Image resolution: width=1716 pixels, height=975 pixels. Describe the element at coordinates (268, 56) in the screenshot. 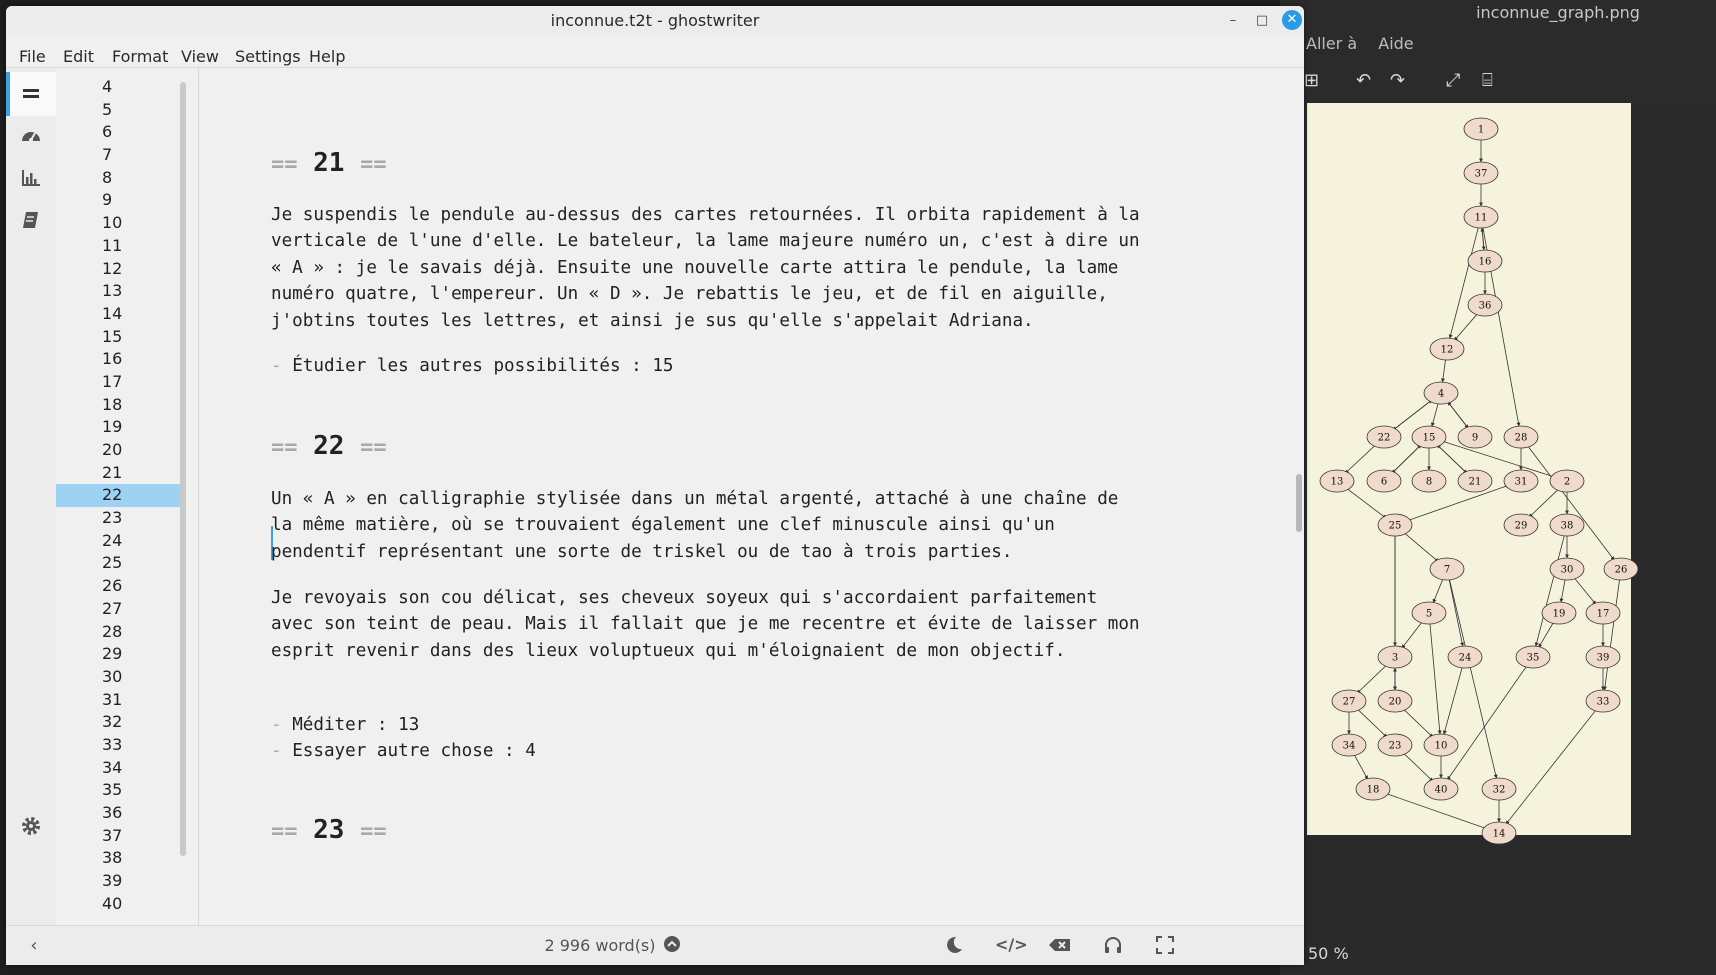

I see `menu-settings: Settings` at that location.